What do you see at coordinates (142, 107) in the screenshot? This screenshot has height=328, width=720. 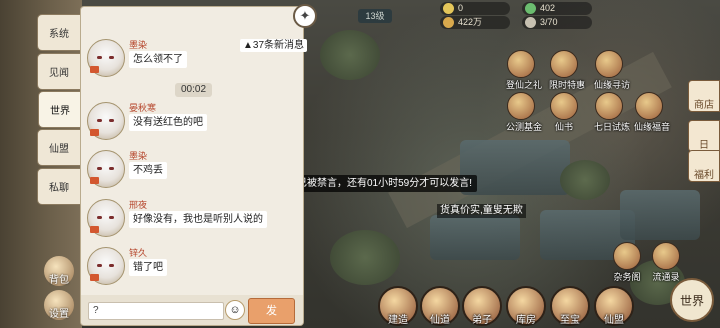 I see `sender-name: 晏秋寒` at bounding box center [142, 107].